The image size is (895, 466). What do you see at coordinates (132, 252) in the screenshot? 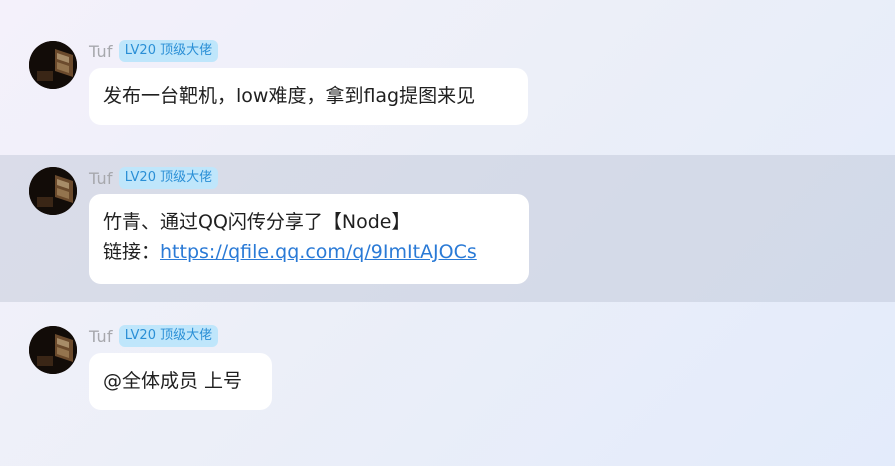
I see `link-prefix: 链接：` at bounding box center [132, 252].